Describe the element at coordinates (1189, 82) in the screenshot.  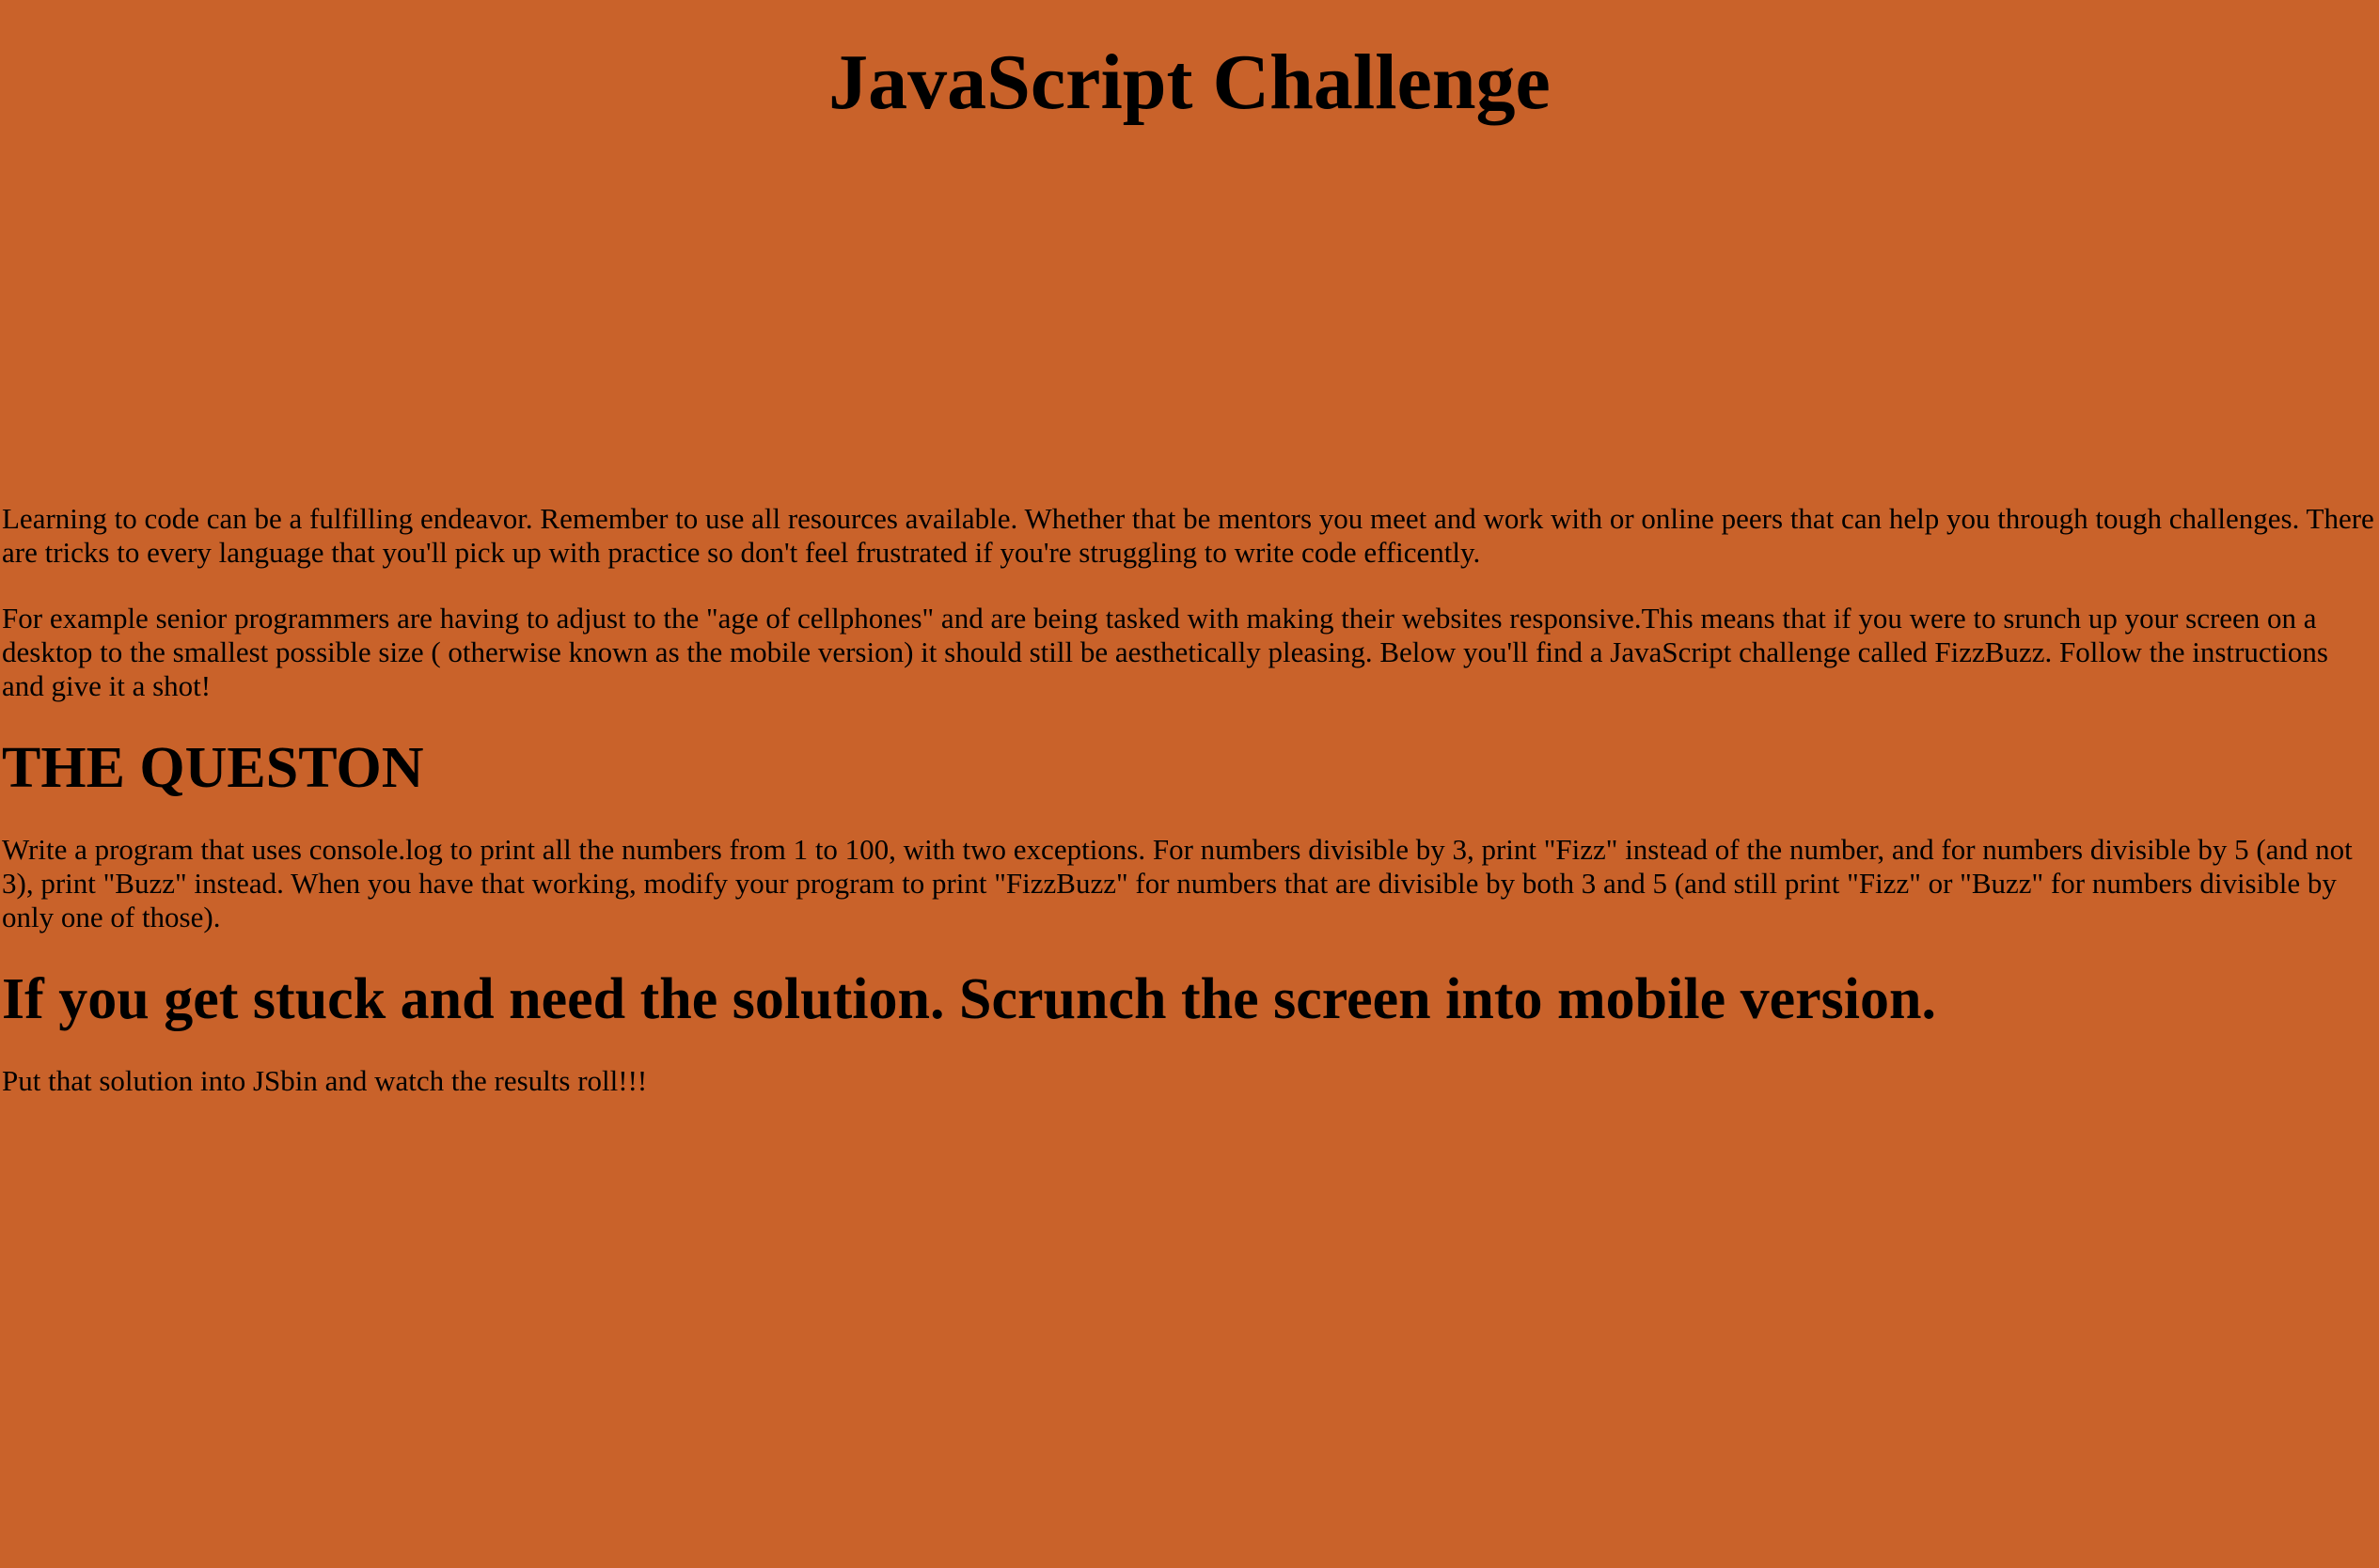
I see `page-title: JavaScript Challenge` at that location.